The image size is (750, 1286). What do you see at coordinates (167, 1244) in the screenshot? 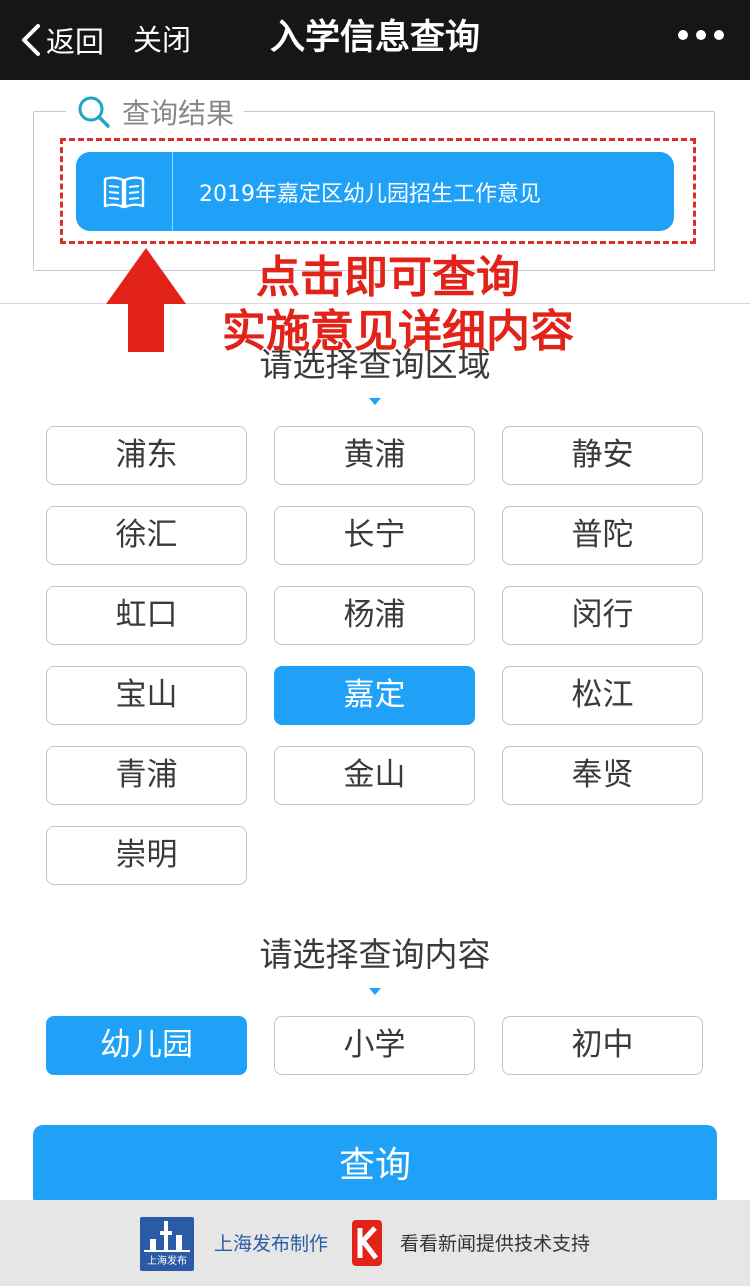
I see `shanghai-fabu-logo: 上海发布` at bounding box center [167, 1244].